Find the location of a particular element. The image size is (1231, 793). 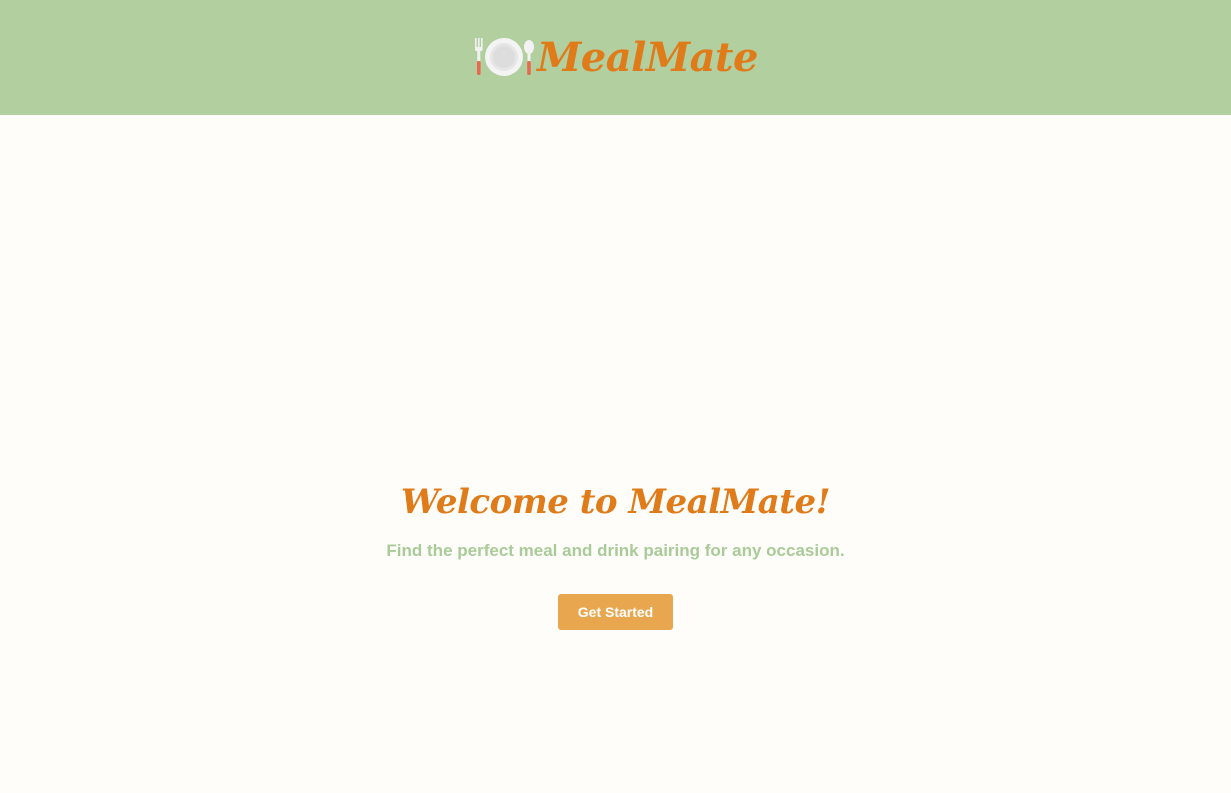

brand-name: MealMate is located at coordinates (647, 57).